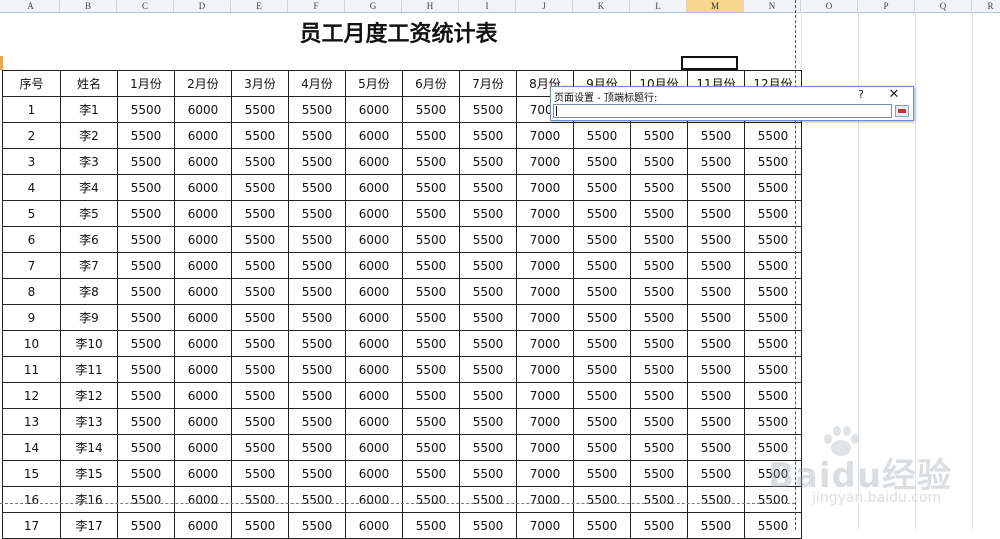  Describe the element at coordinates (31, 135) in the screenshot. I see `table-cell: 2` at that location.